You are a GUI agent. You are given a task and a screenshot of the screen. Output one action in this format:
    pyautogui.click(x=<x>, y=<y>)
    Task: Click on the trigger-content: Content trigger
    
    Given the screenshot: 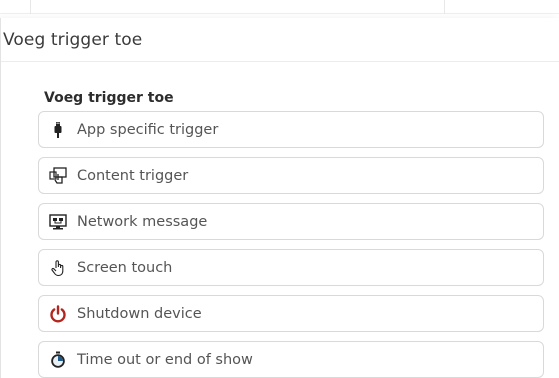 What is the action you would take?
    pyautogui.click(x=291, y=175)
    